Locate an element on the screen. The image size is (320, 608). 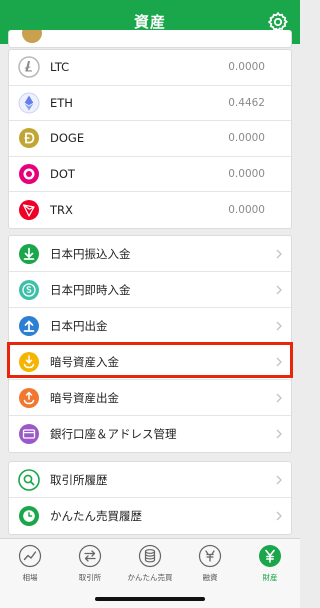
menu-item-bank-address-management: 銀行口座＆アドレス管理 is located at coordinates (150, 434).